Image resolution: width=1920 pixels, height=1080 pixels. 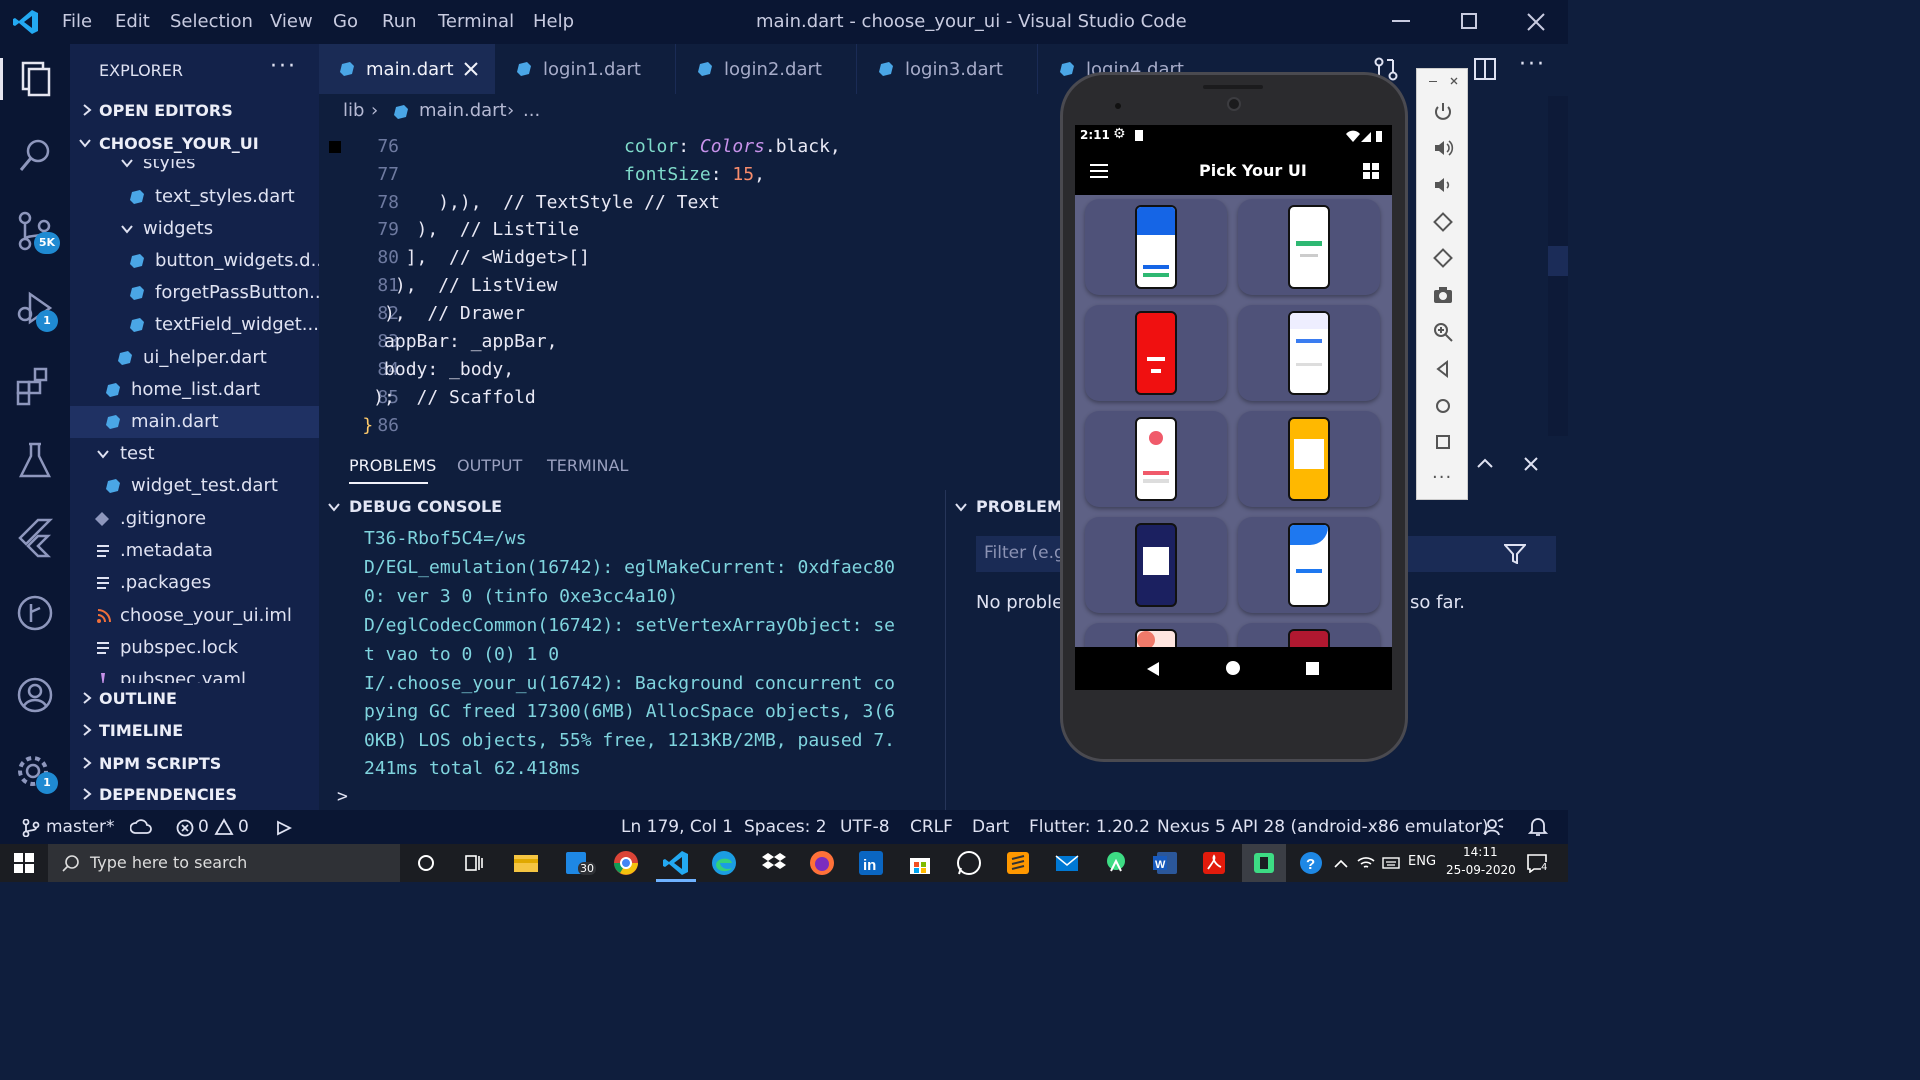 What do you see at coordinates (586, 69) in the screenshot?
I see `tab-login1: login1.dart` at bounding box center [586, 69].